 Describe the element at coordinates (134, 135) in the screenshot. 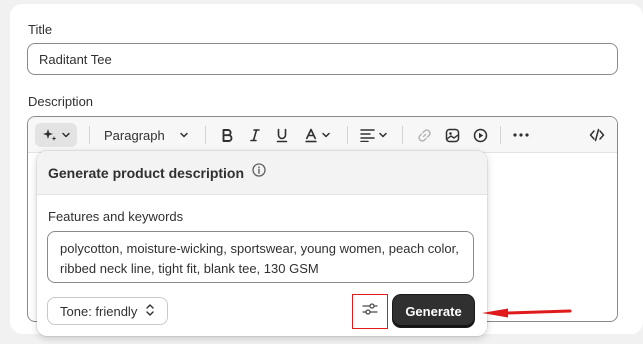

I see `paragraph-label: Paragraph` at that location.